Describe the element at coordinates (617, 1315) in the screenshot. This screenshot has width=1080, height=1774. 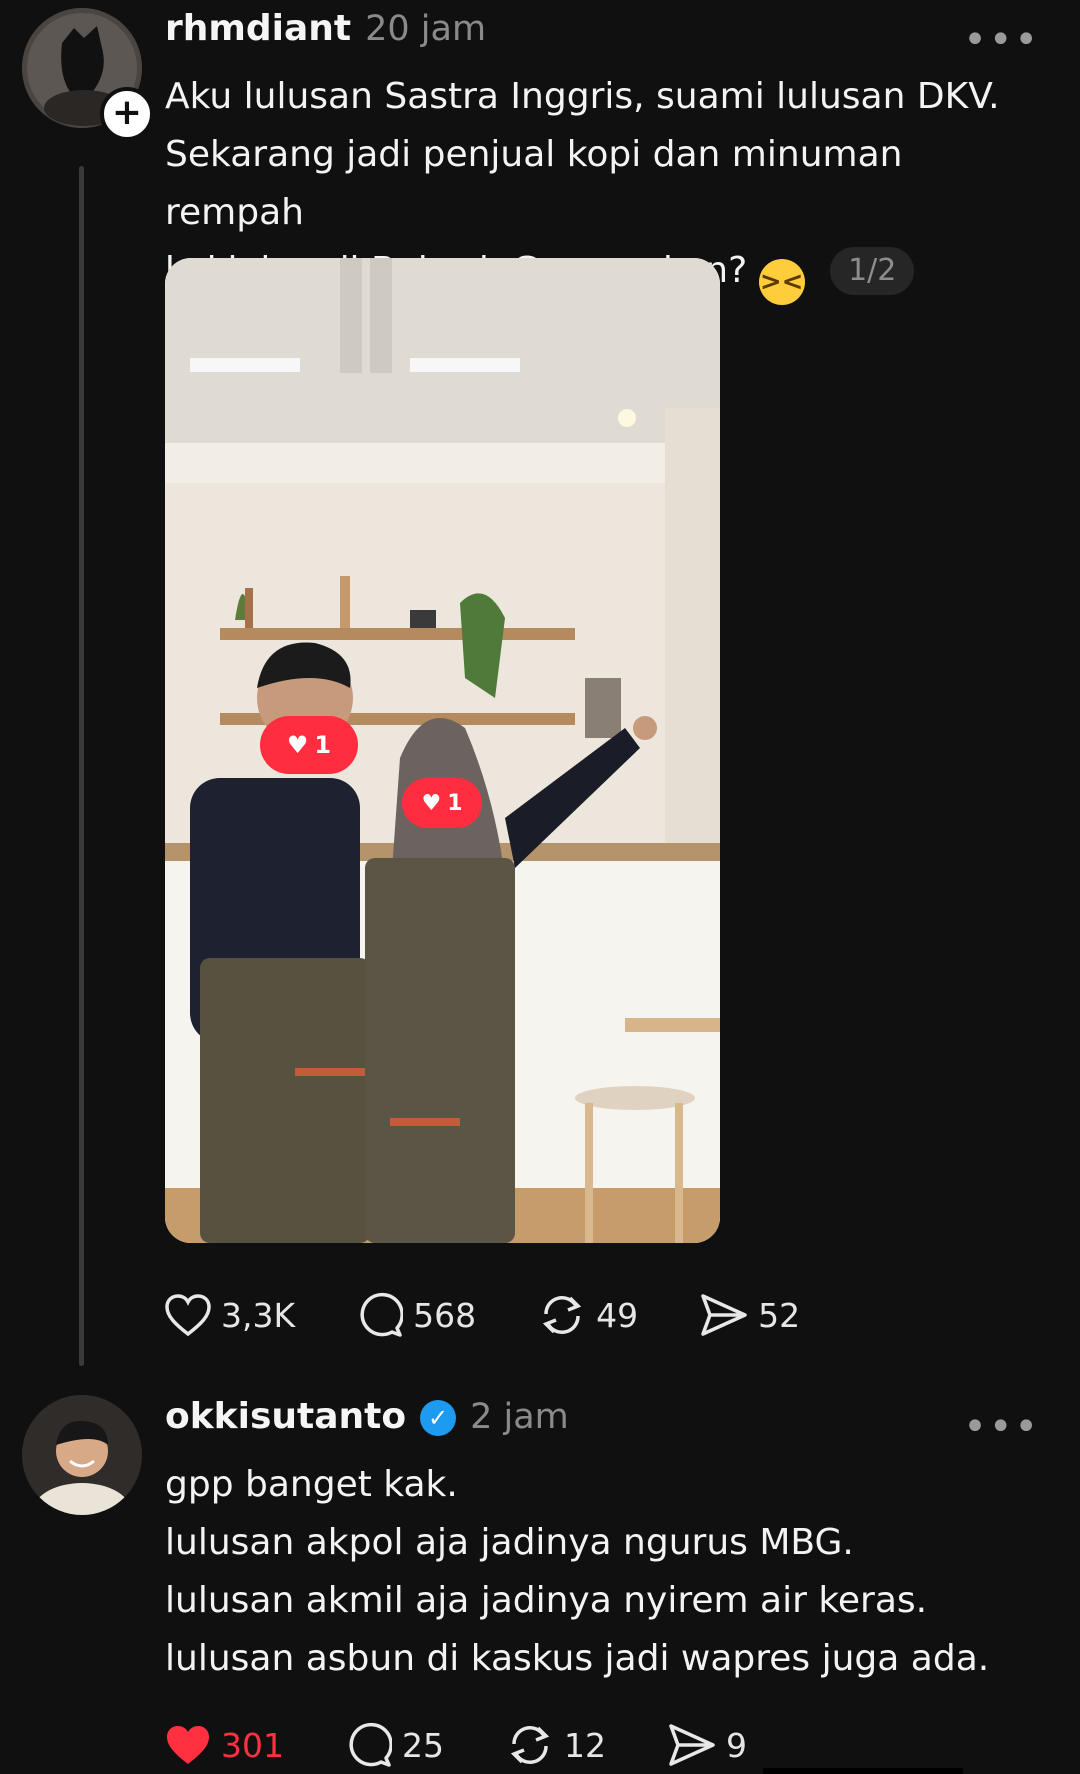
I see `repost-count: 49` at that location.